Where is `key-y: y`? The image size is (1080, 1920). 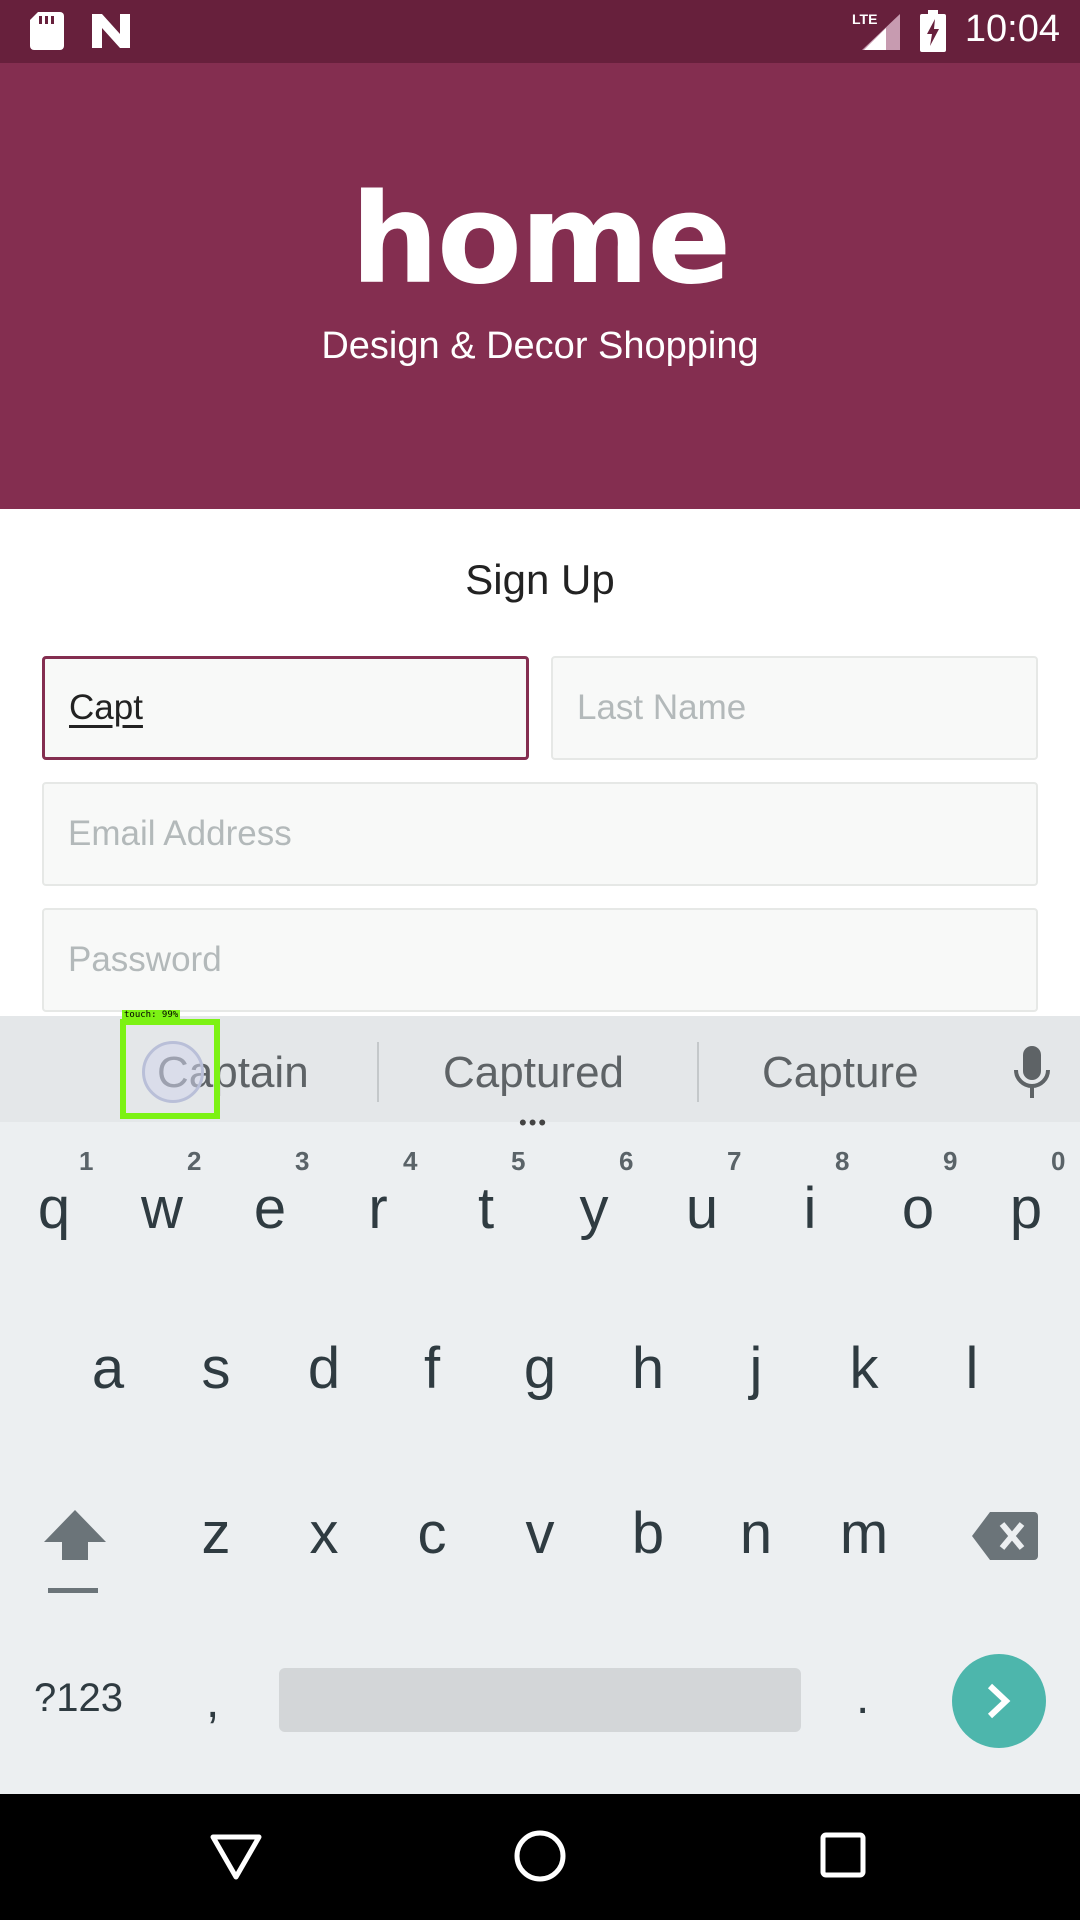 key-y: y is located at coordinates (594, 1209).